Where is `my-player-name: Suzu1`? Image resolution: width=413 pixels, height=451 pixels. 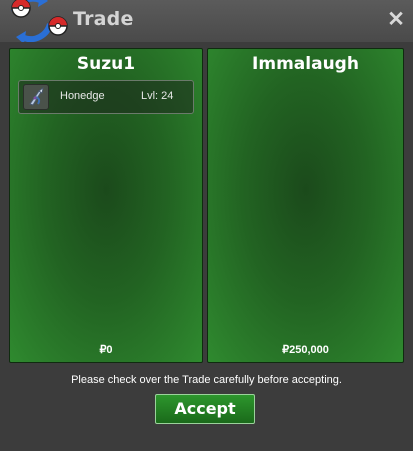 my-player-name: Suzu1 is located at coordinates (106, 64).